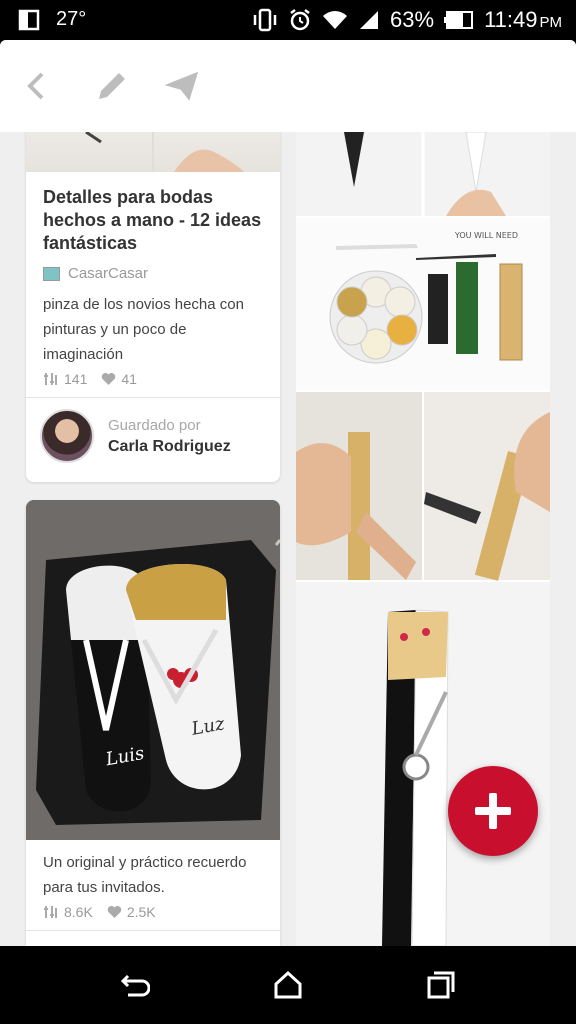 This screenshot has height=1024, width=576. What do you see at coordinates (154, 425) in the screenshot?
I see `saved-by-label: Guardado por` at bounding box center [154, 425].